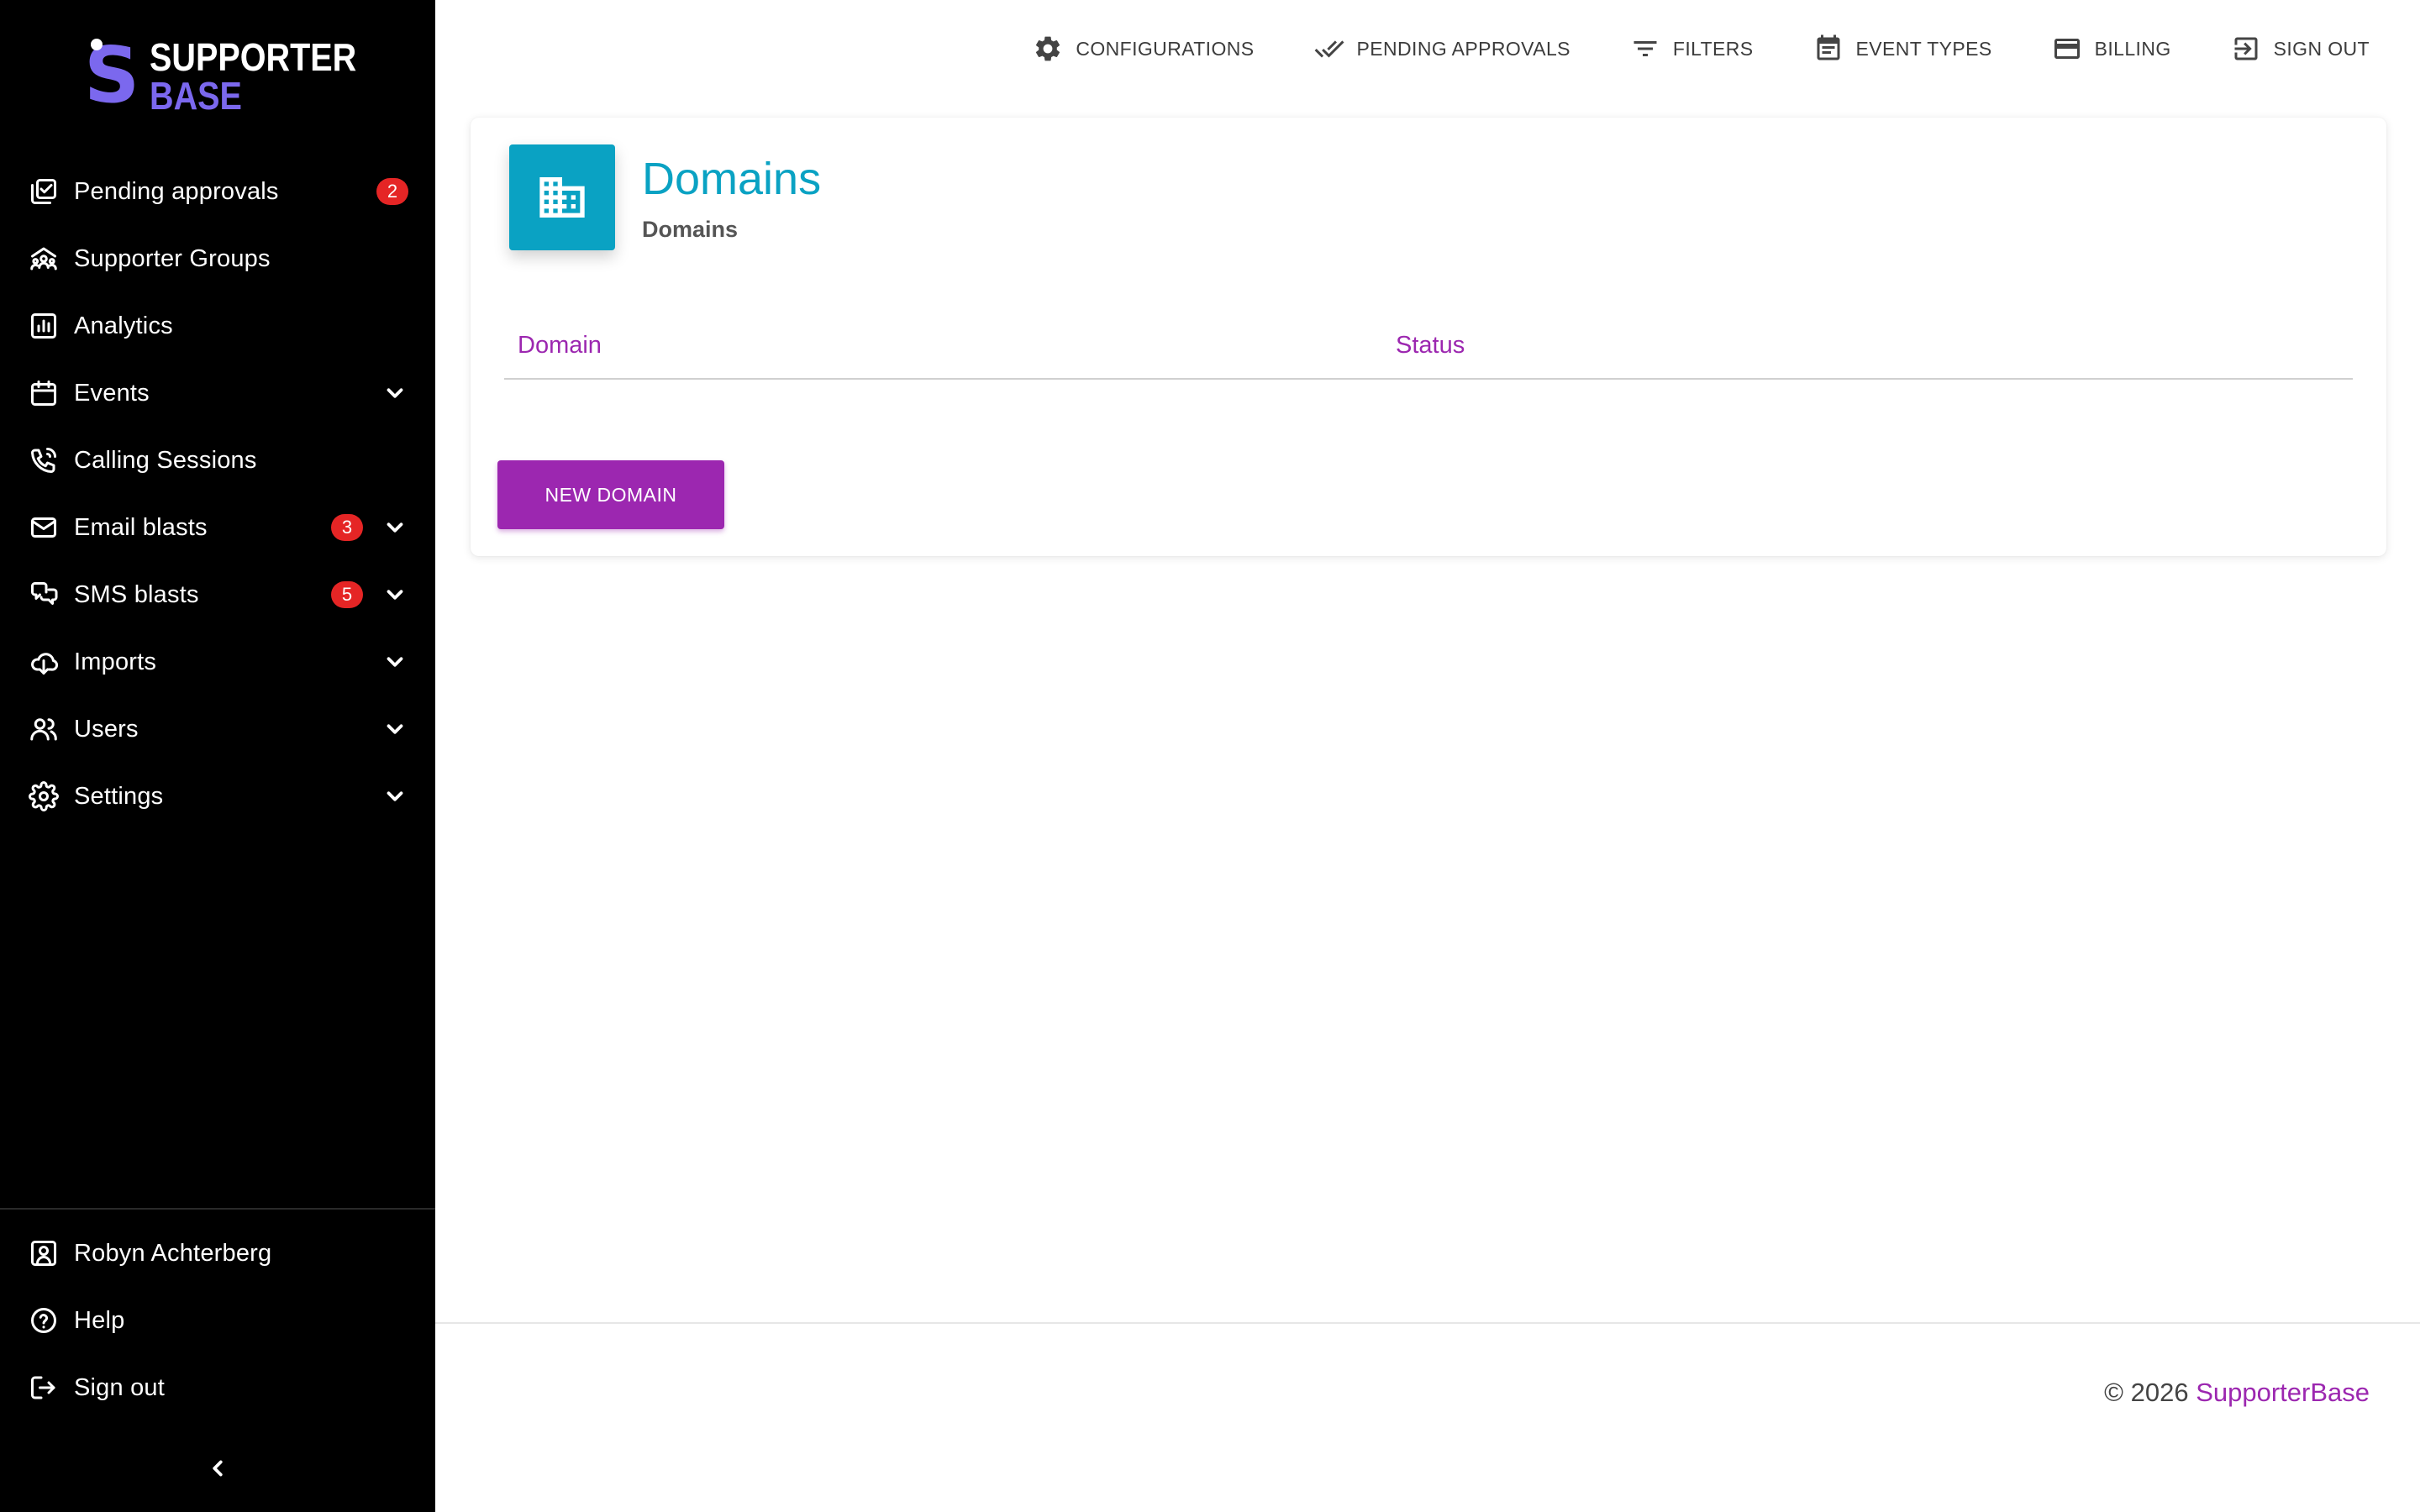 The image size is (2420, 1512). Describe the element at coordinates (43, 1320) in the screenshot. I see `help-circle-icon` at that location.